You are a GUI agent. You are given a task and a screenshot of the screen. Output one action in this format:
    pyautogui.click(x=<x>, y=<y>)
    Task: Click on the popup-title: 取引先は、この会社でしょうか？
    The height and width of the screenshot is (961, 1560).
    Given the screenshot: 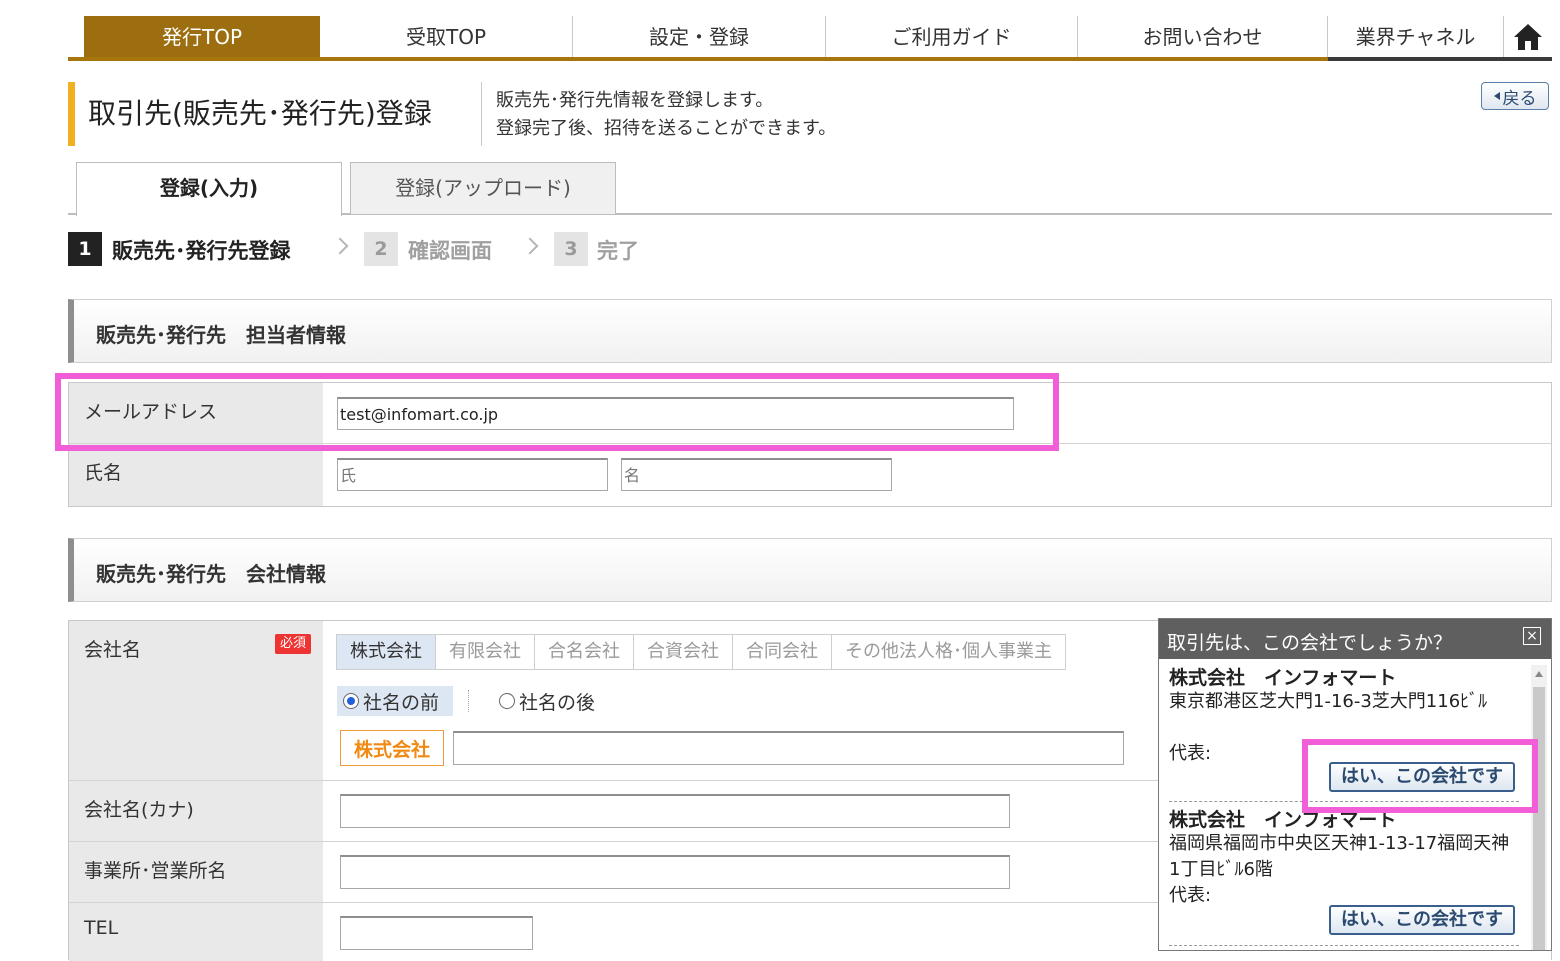 What is the action you would take?
    pyautogui.click(x=1310, y=643)
    